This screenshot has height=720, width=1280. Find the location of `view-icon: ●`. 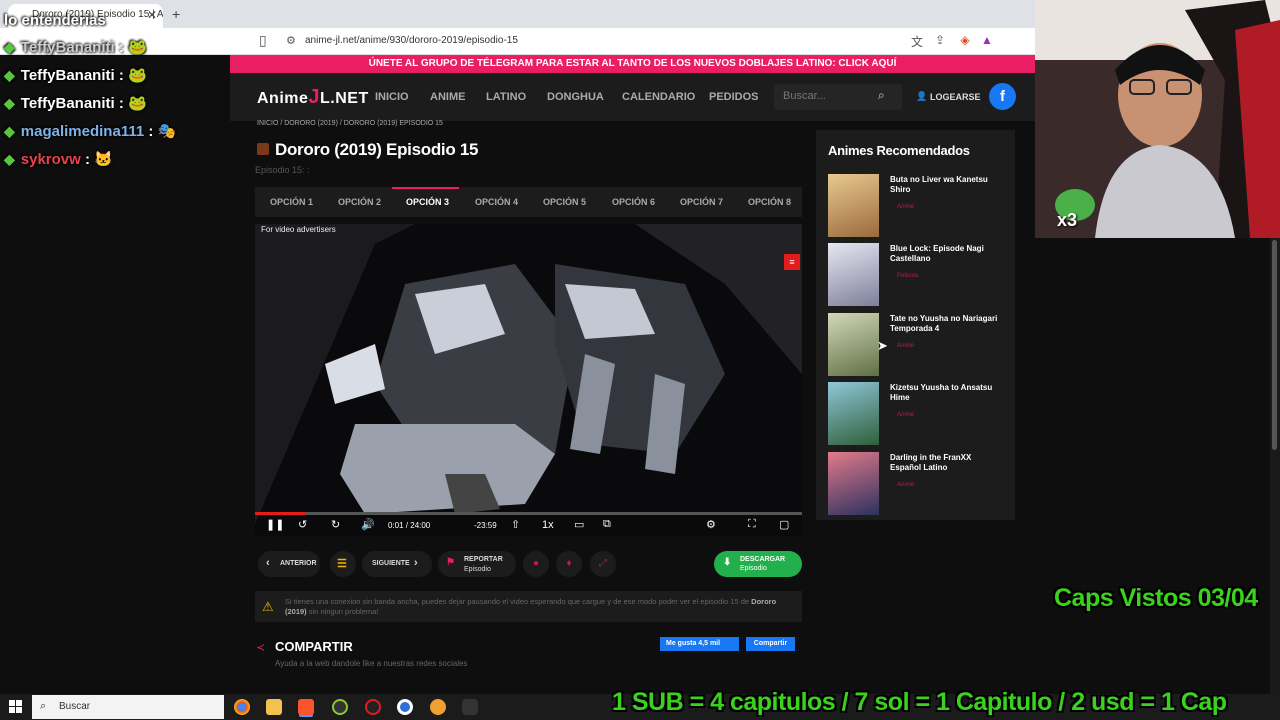

view-icon: ● is located at coordinates (536, 564).